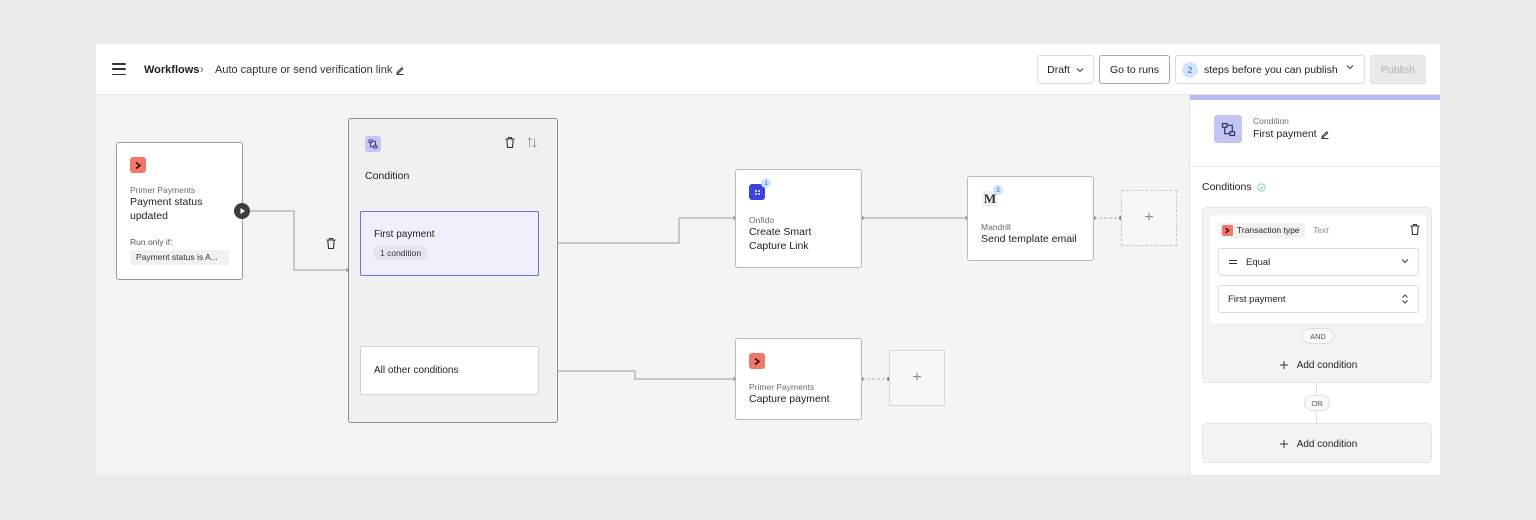  What do you see at coordinates (1227, 187) in the screenshot?
I see `conditions-heading: Conditions` at bounding box center [1227, 187].